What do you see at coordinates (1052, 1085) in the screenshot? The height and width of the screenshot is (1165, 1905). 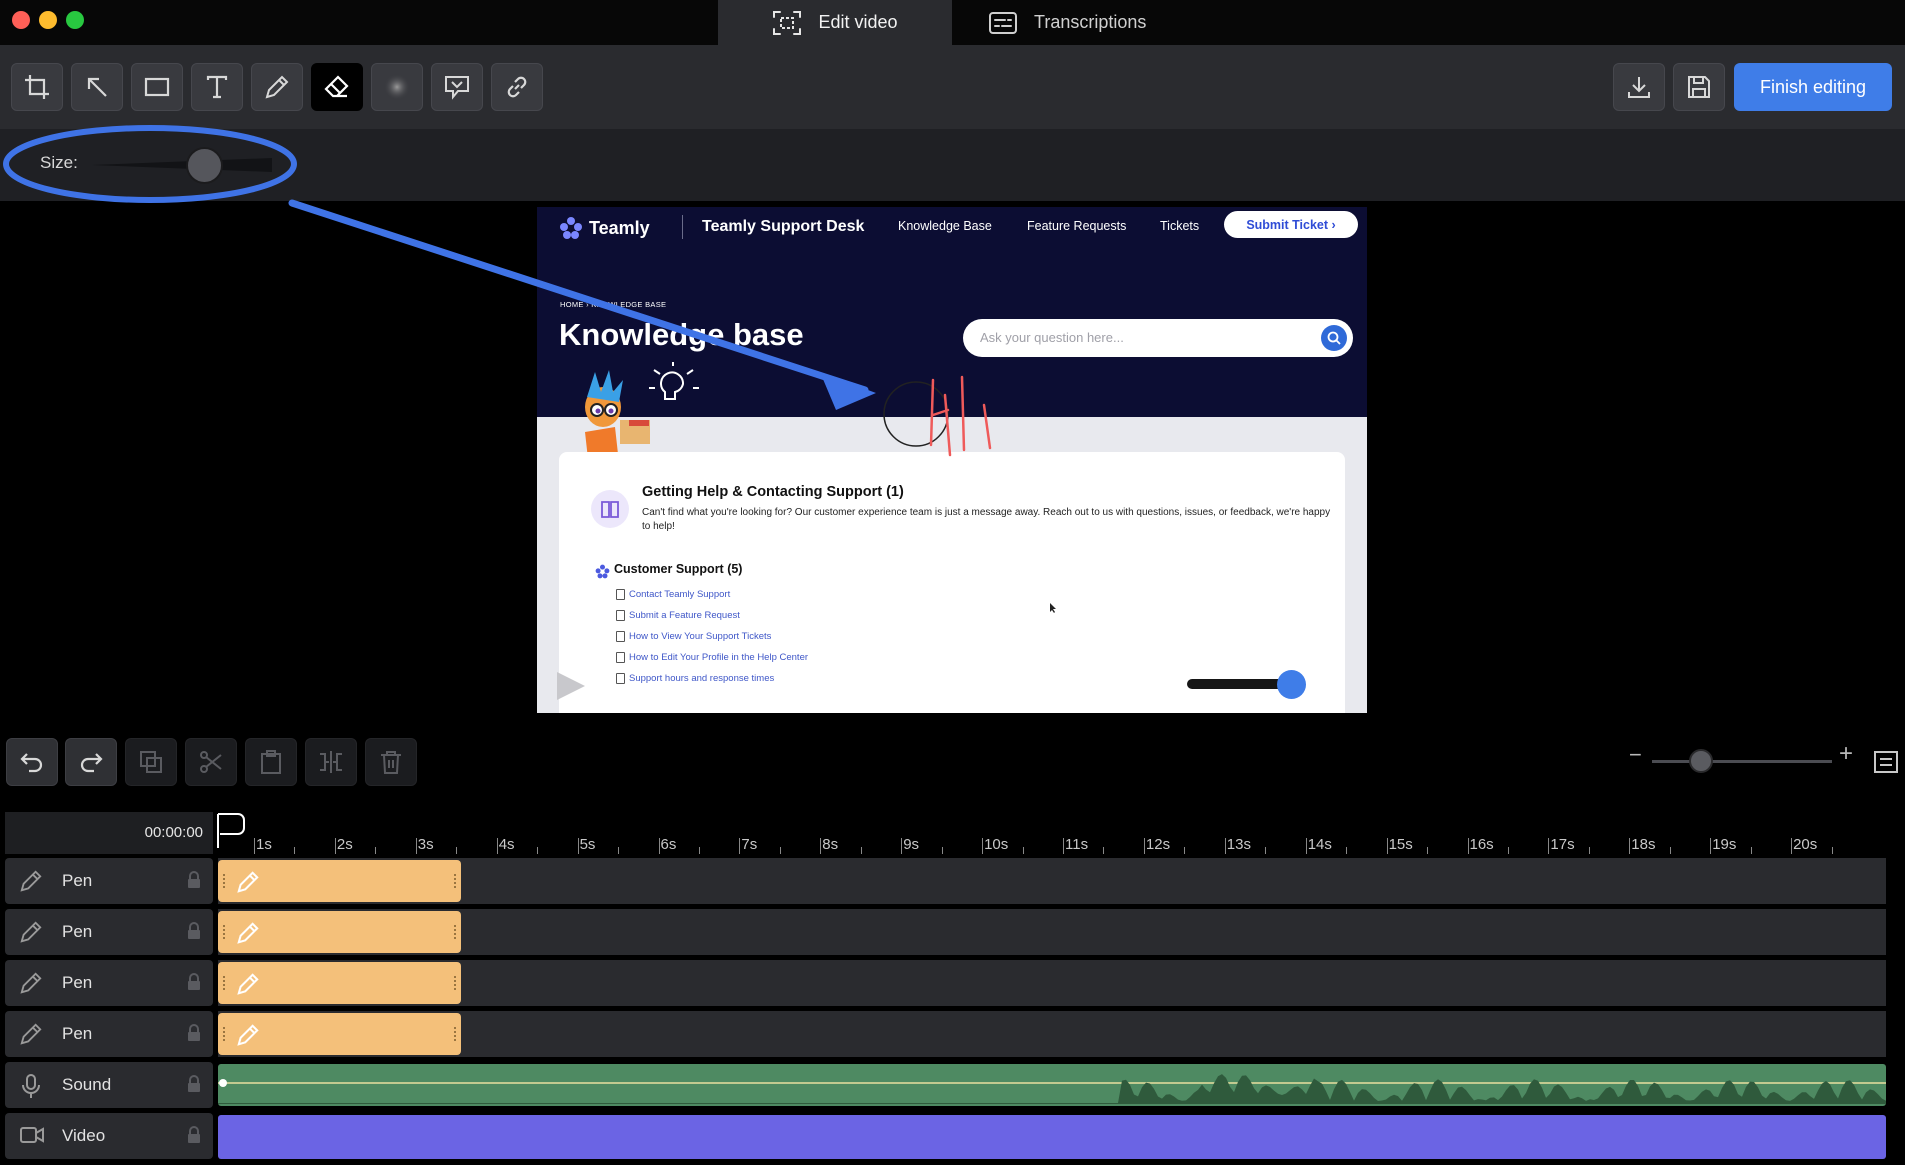 I see `sound-clip` at bounding box center [1052, 1085].